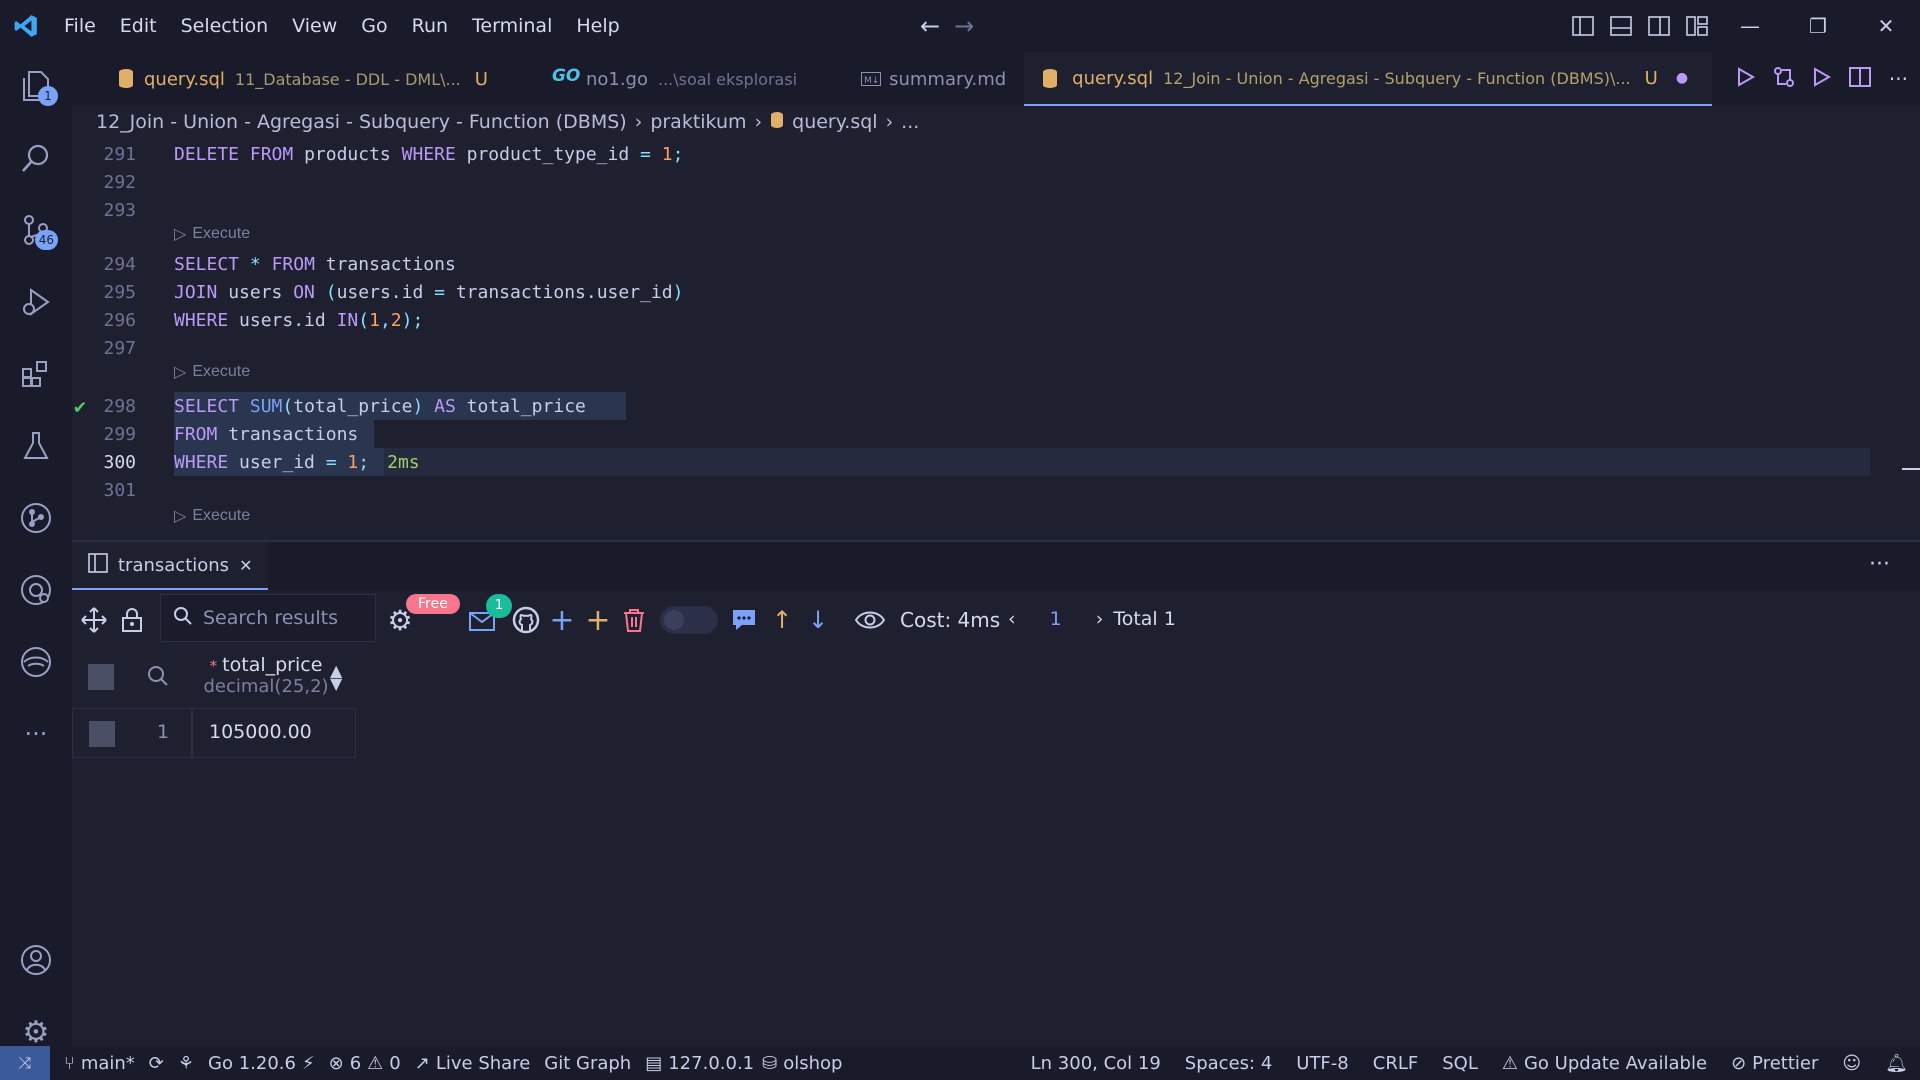 Image resolution: width=1920 pixels, height=1080 pixels. I want to click on minimize-icon: —, so click(1750, 26).